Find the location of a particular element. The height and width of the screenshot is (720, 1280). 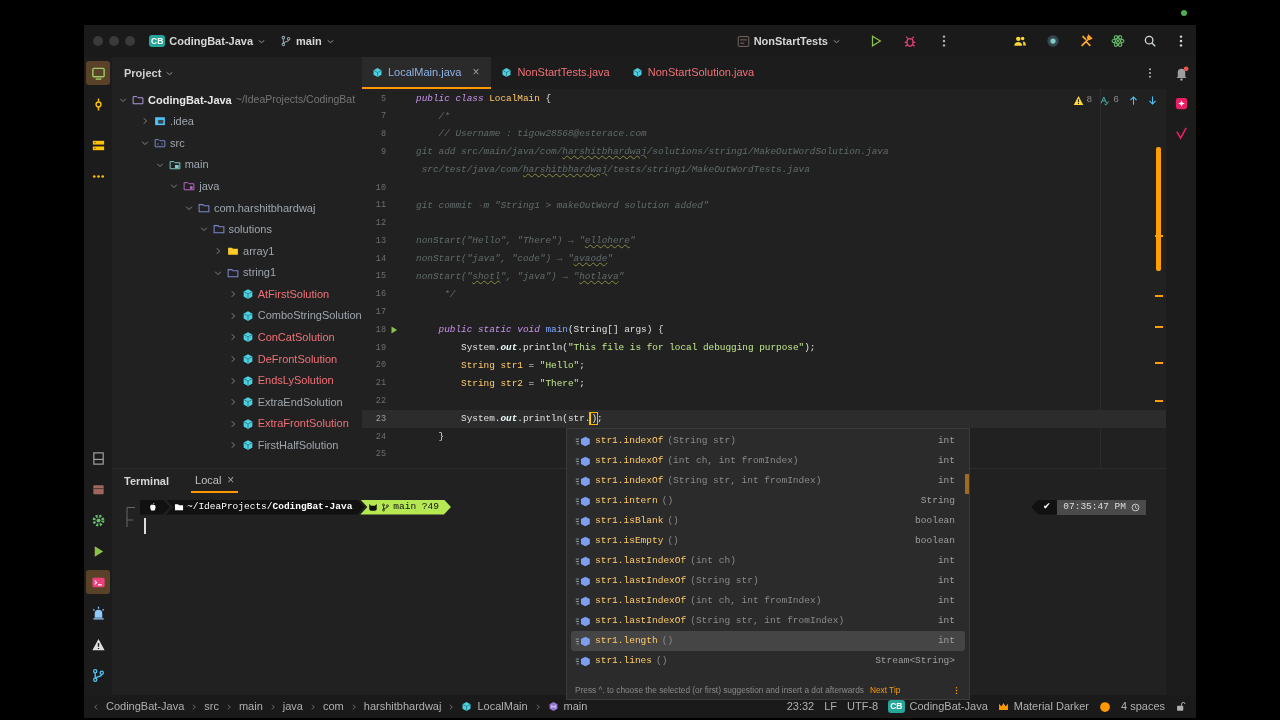

tree-item: .idea is located at coordinates (182, 121).